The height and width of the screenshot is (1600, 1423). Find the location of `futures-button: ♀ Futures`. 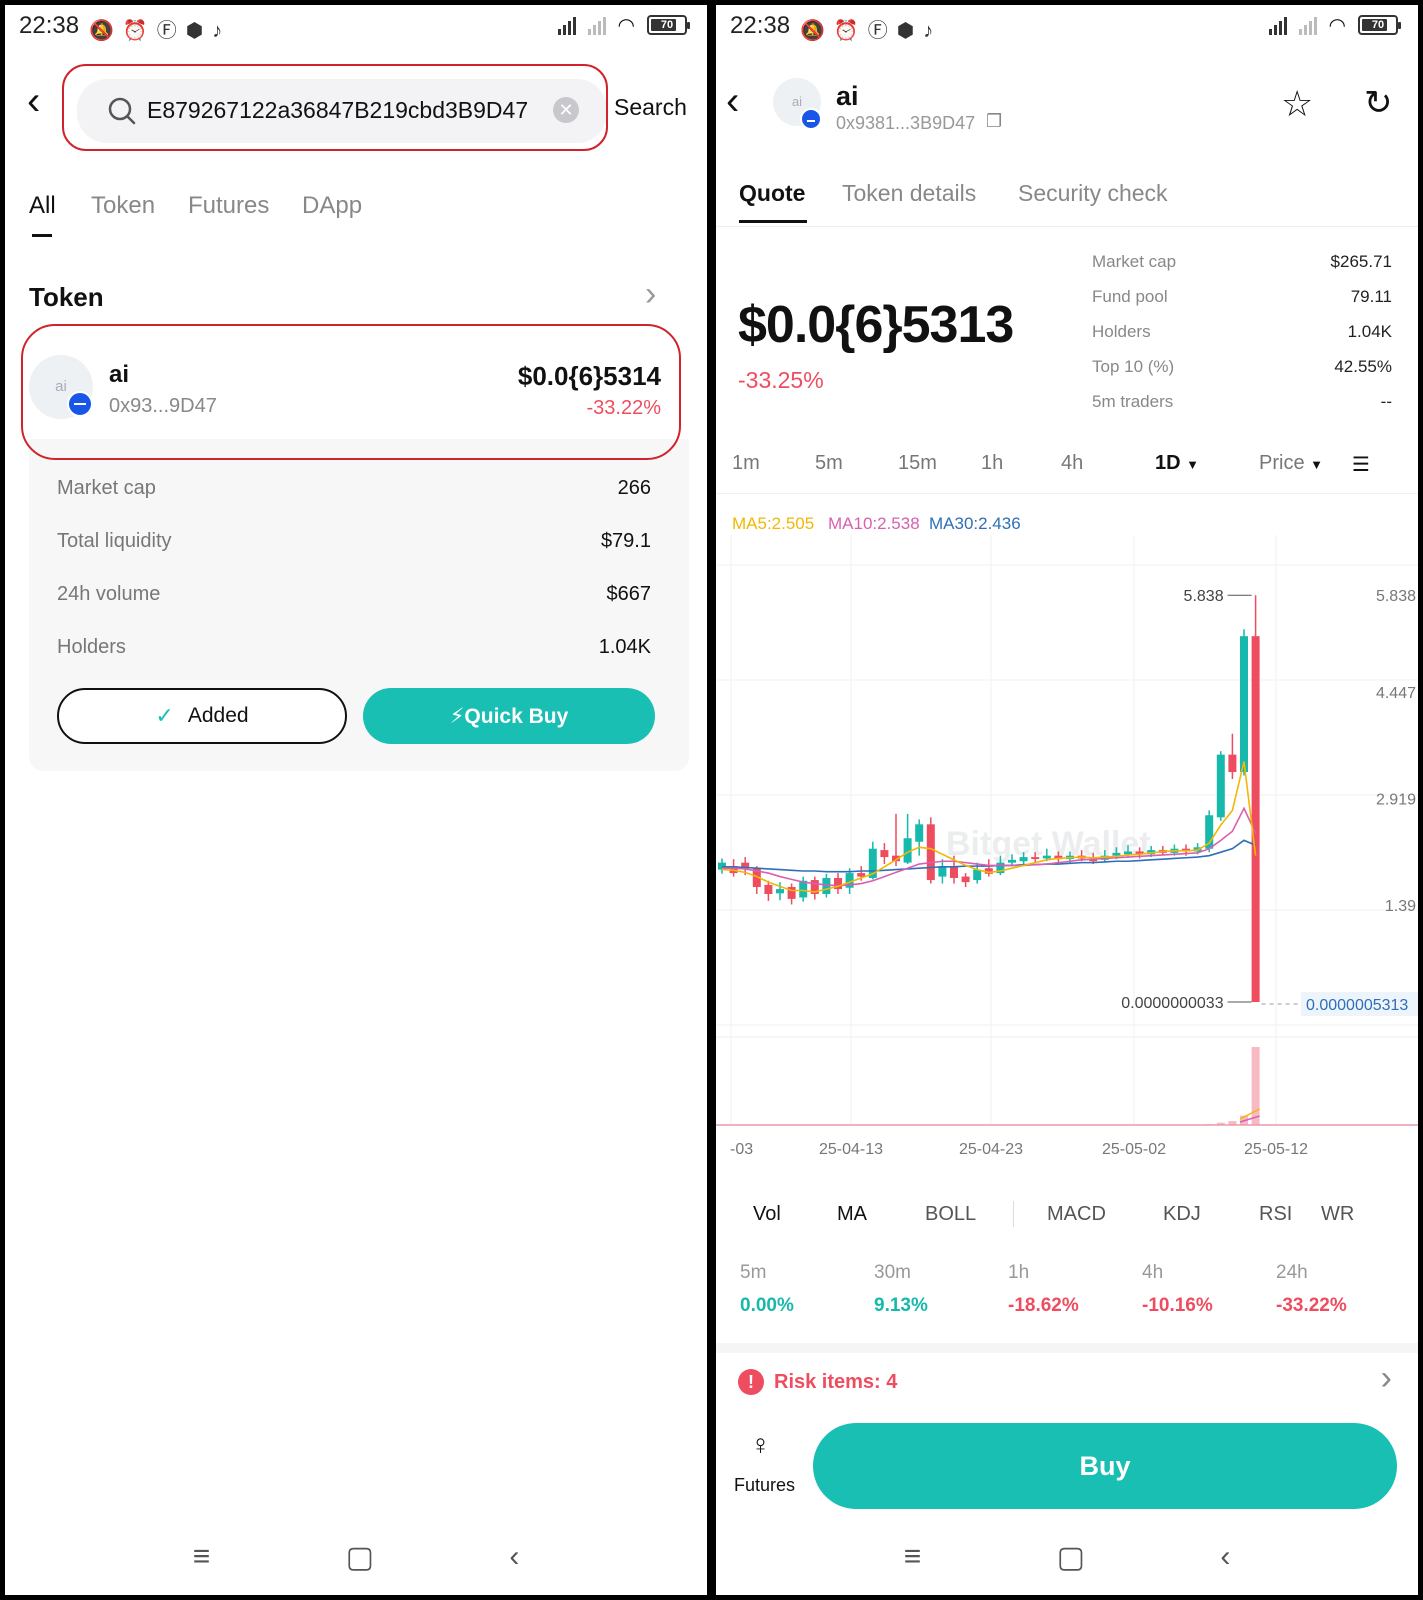

futures-button: ♀ Futures is located at coordinates (767, 1469).